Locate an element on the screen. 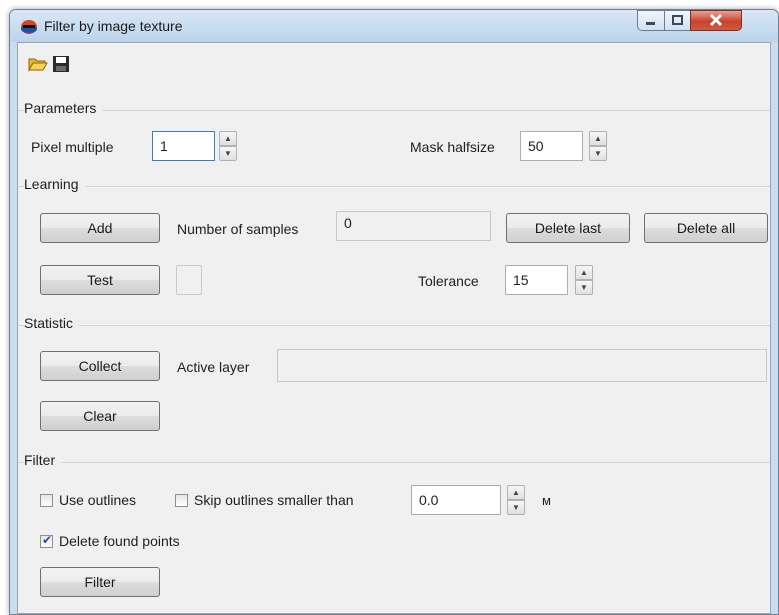 This screenshot has height=615, width=779. statistic-section-header: Statistic is located at coordinates (394, 325).